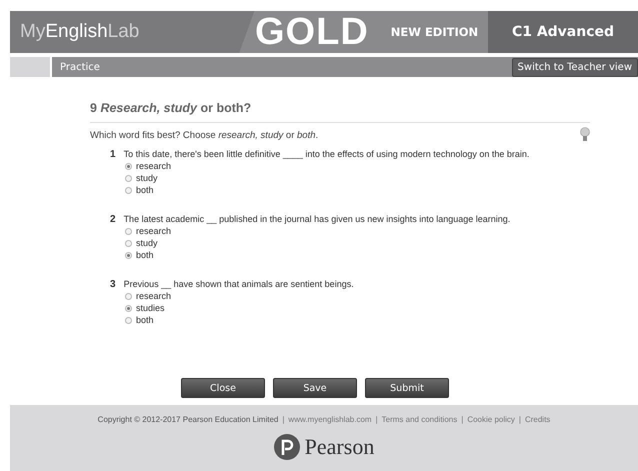 This screenshot has height=471, width=638. I want to click on question-text: Previous __ have shown that animals are sentient beings., so click(239, 284).